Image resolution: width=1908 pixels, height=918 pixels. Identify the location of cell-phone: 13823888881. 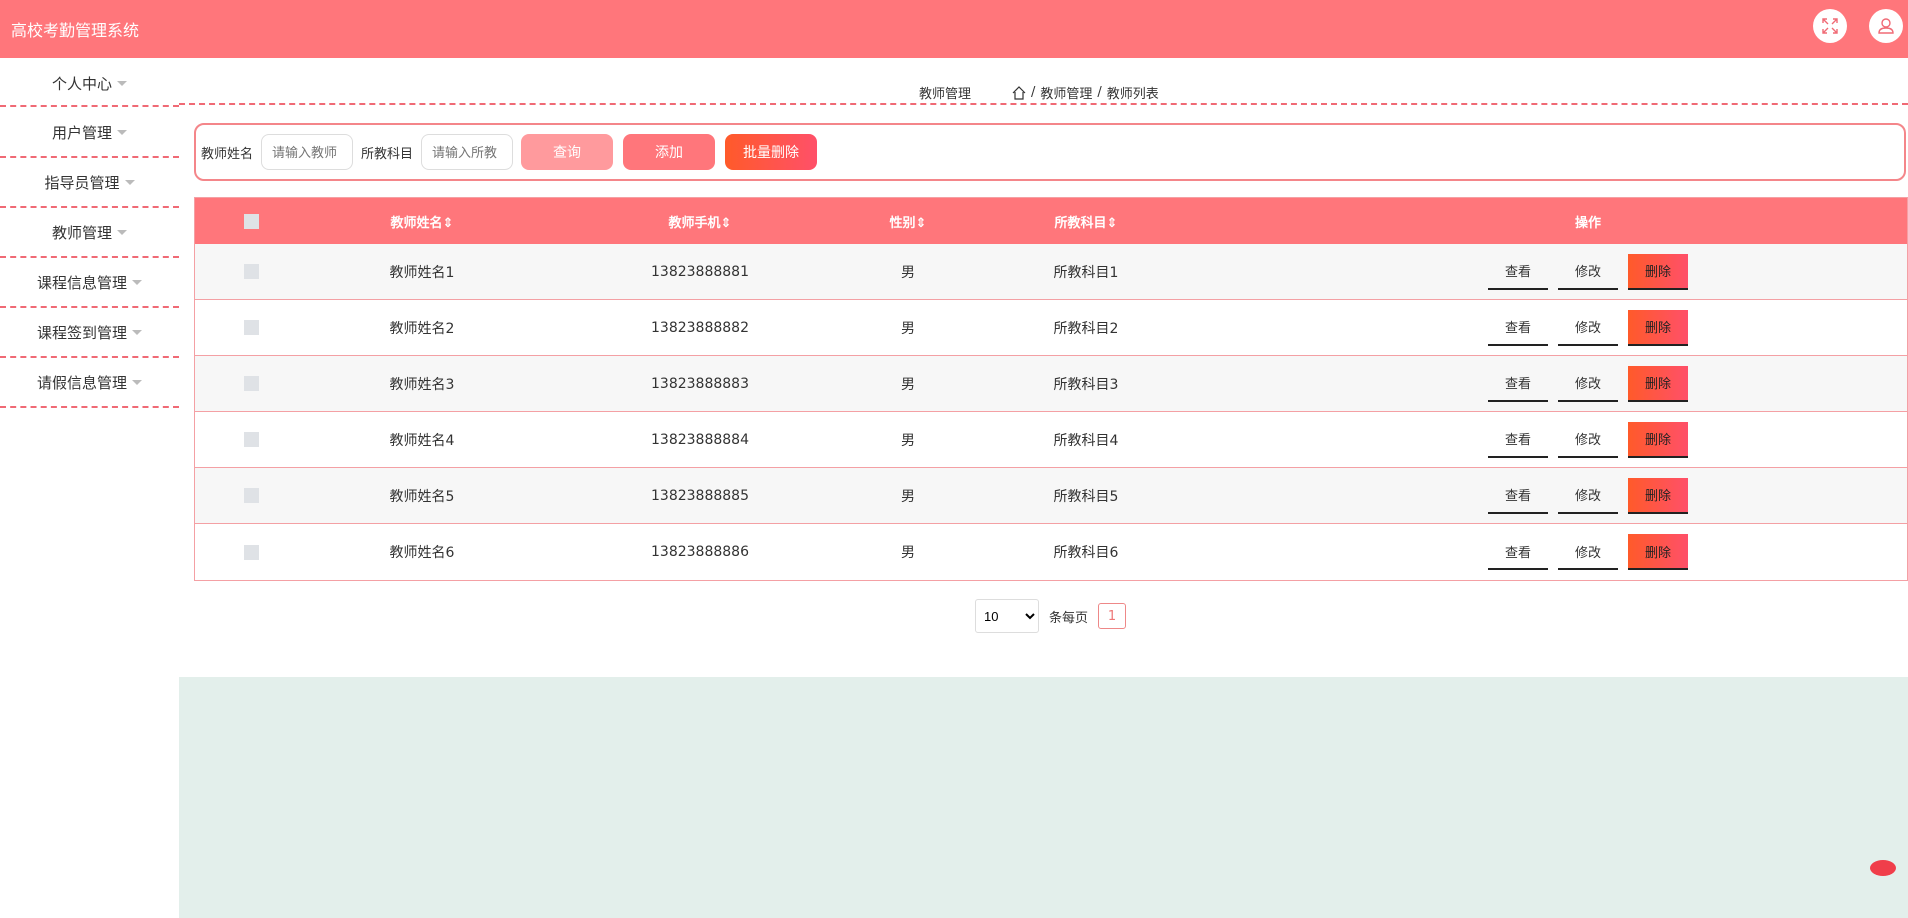
(700, 271).